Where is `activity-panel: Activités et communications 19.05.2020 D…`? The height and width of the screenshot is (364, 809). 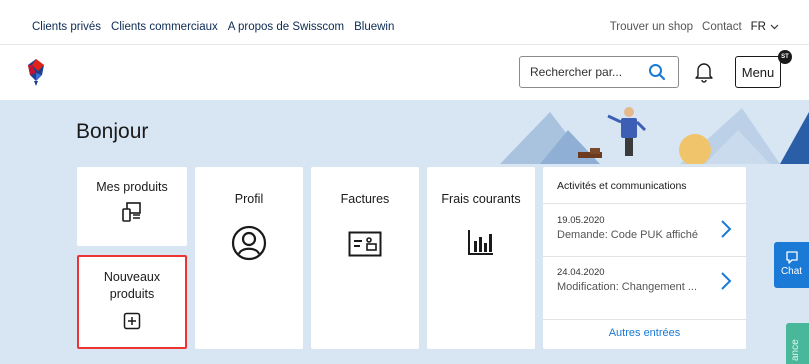
activity-panel: Activités et communications 19.05.2020 D… is located at coordinates (644, 258).